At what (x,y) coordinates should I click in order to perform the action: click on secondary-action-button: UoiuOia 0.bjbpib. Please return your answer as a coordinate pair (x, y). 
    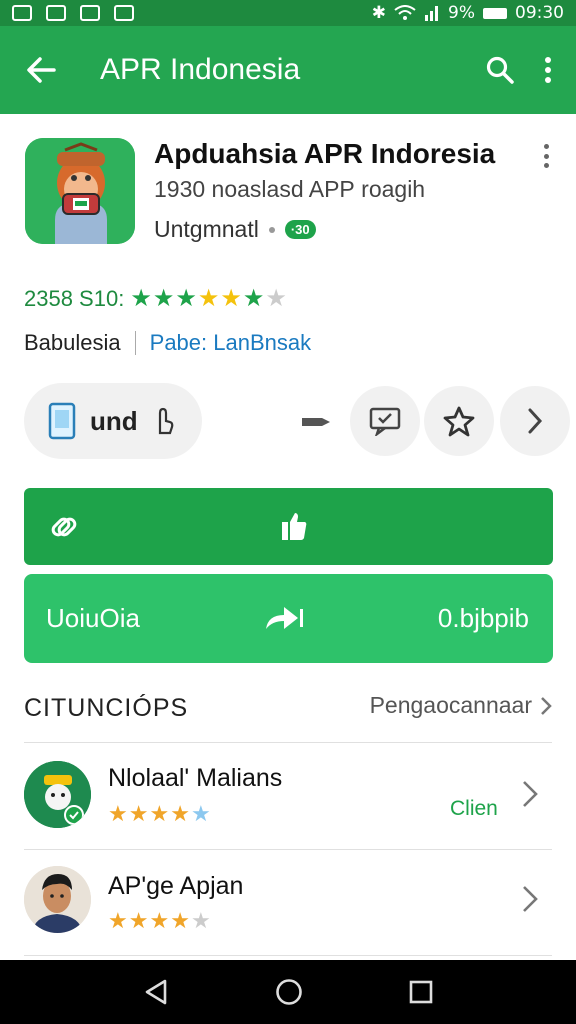
    Looking at the image, I should click on (288, 618).